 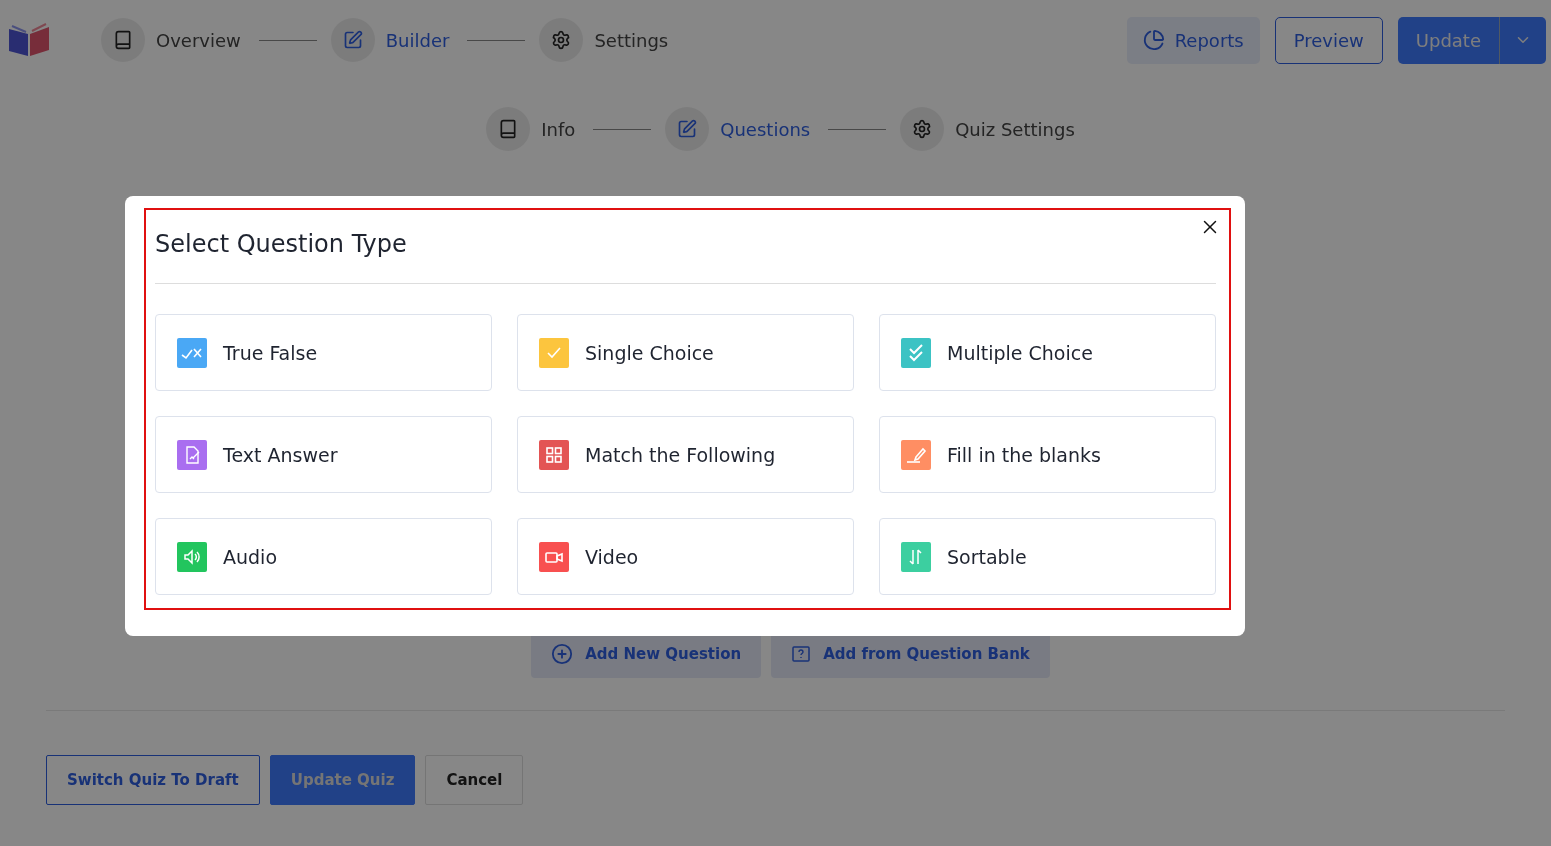 What do you see at coordinates (1047, 454) in the screenshot?
I see `question-type-card: Fill in the blanks` at bounding box center [1047, 454].